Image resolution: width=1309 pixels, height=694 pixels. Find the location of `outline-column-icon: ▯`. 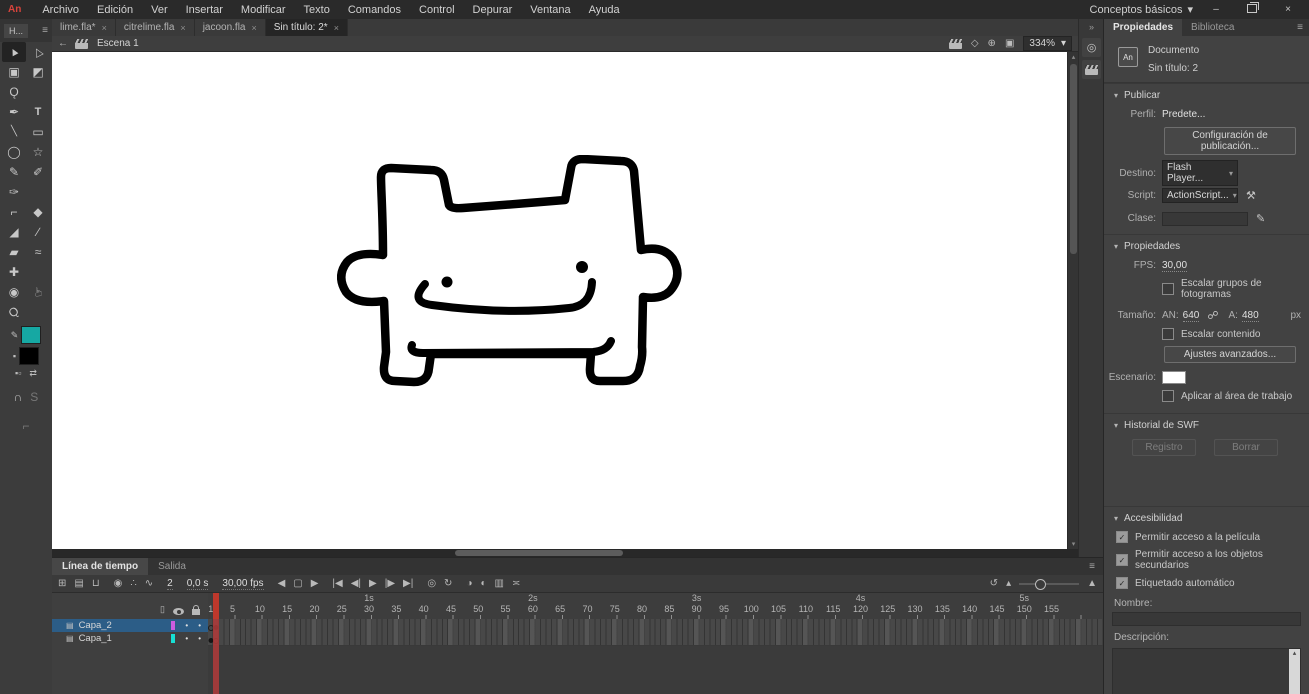

outline-column-icon: ▯ is located at coordinates (162, 609).